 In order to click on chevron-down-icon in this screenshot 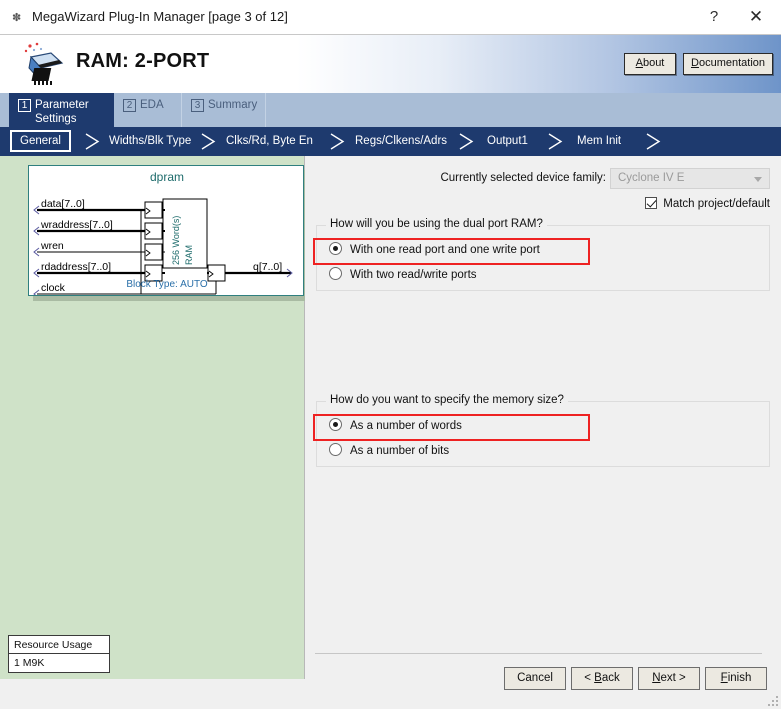, I will do `click(758, 179)`.